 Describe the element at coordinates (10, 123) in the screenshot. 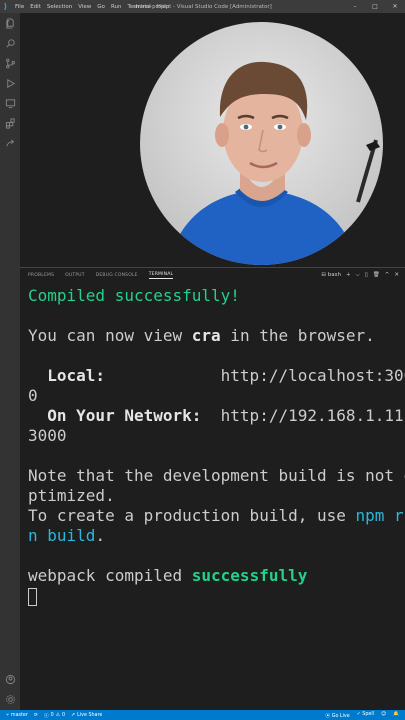

I see `extensions-icon` at that location.